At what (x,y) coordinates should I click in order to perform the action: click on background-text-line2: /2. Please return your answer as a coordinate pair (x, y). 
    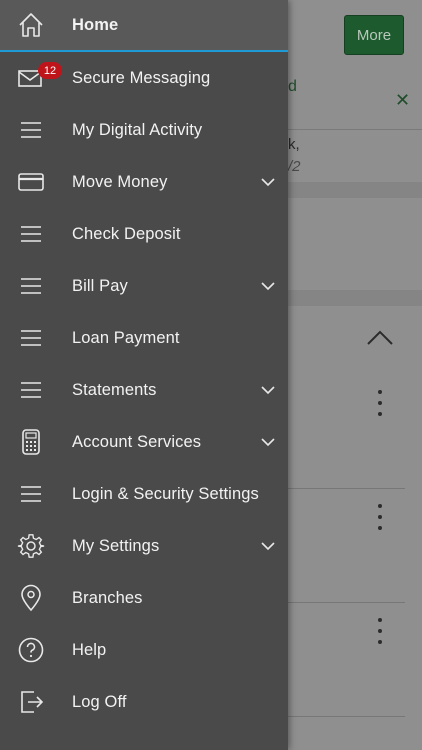
    Looking at the image, I should click on (294, 166).